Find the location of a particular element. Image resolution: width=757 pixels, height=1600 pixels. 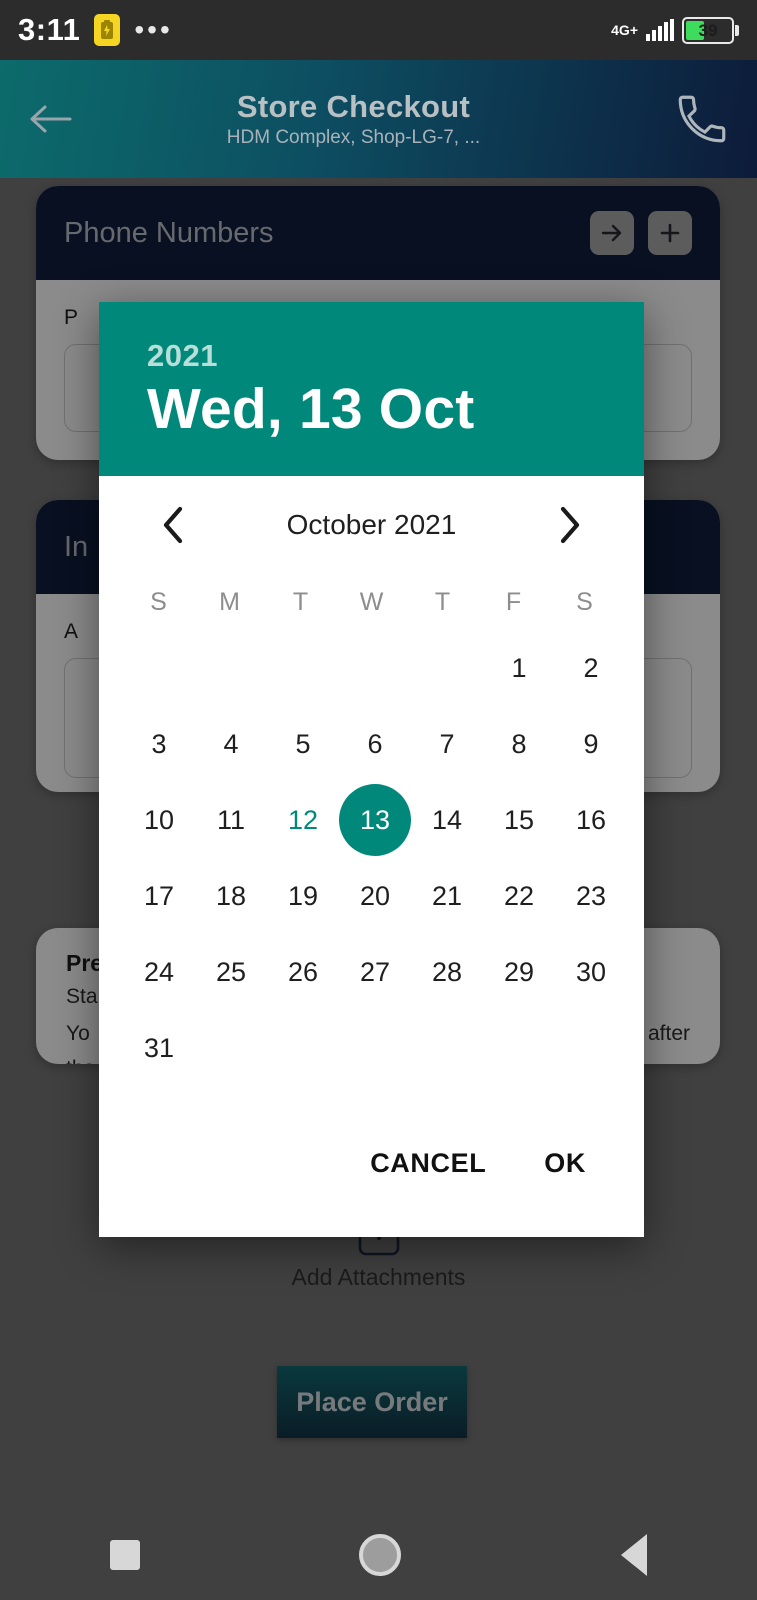

calendar-day-label: 9 is located at coordinates (591, 743).